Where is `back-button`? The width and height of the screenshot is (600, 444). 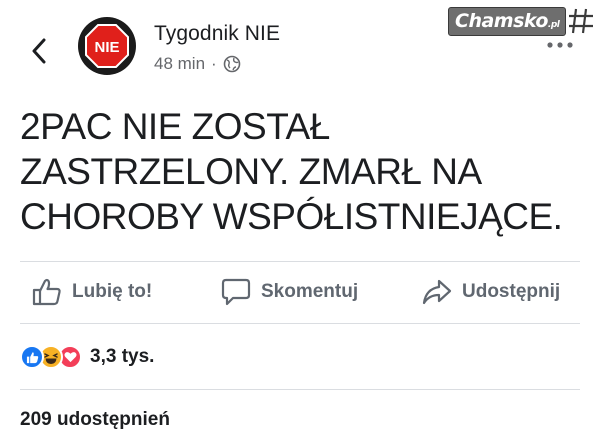
back-button is located at coordinates (39, 51).